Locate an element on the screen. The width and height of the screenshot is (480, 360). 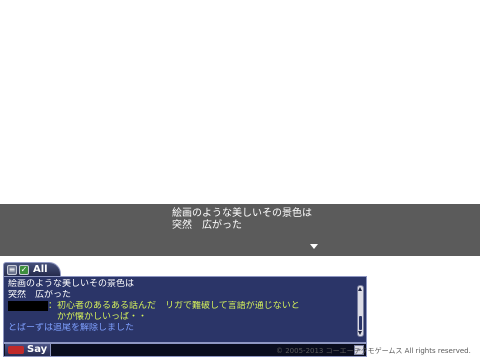
say-button: Say is located at coordinates (28, 350).